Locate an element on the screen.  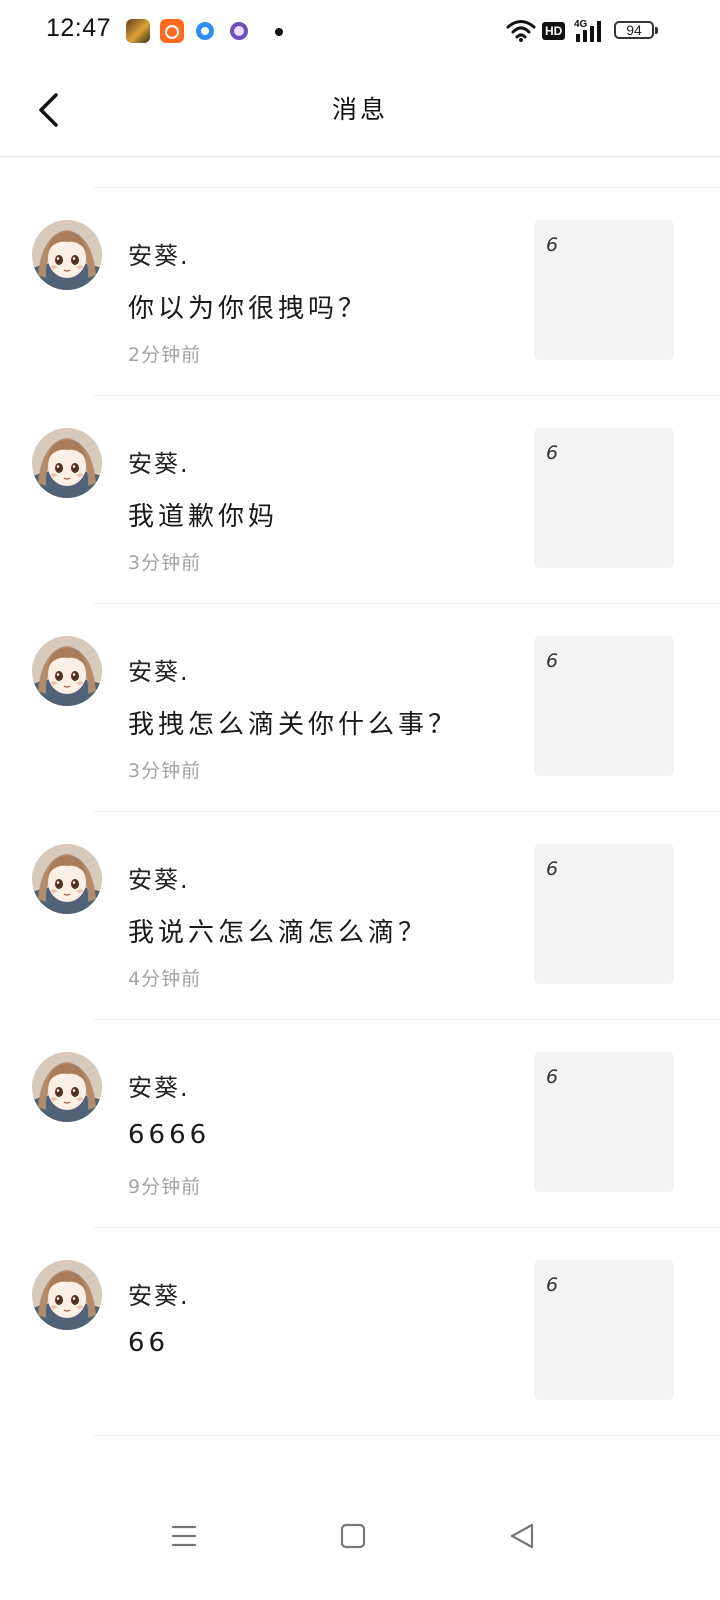
battery-level: 94 is located at coordinates (634, 30).